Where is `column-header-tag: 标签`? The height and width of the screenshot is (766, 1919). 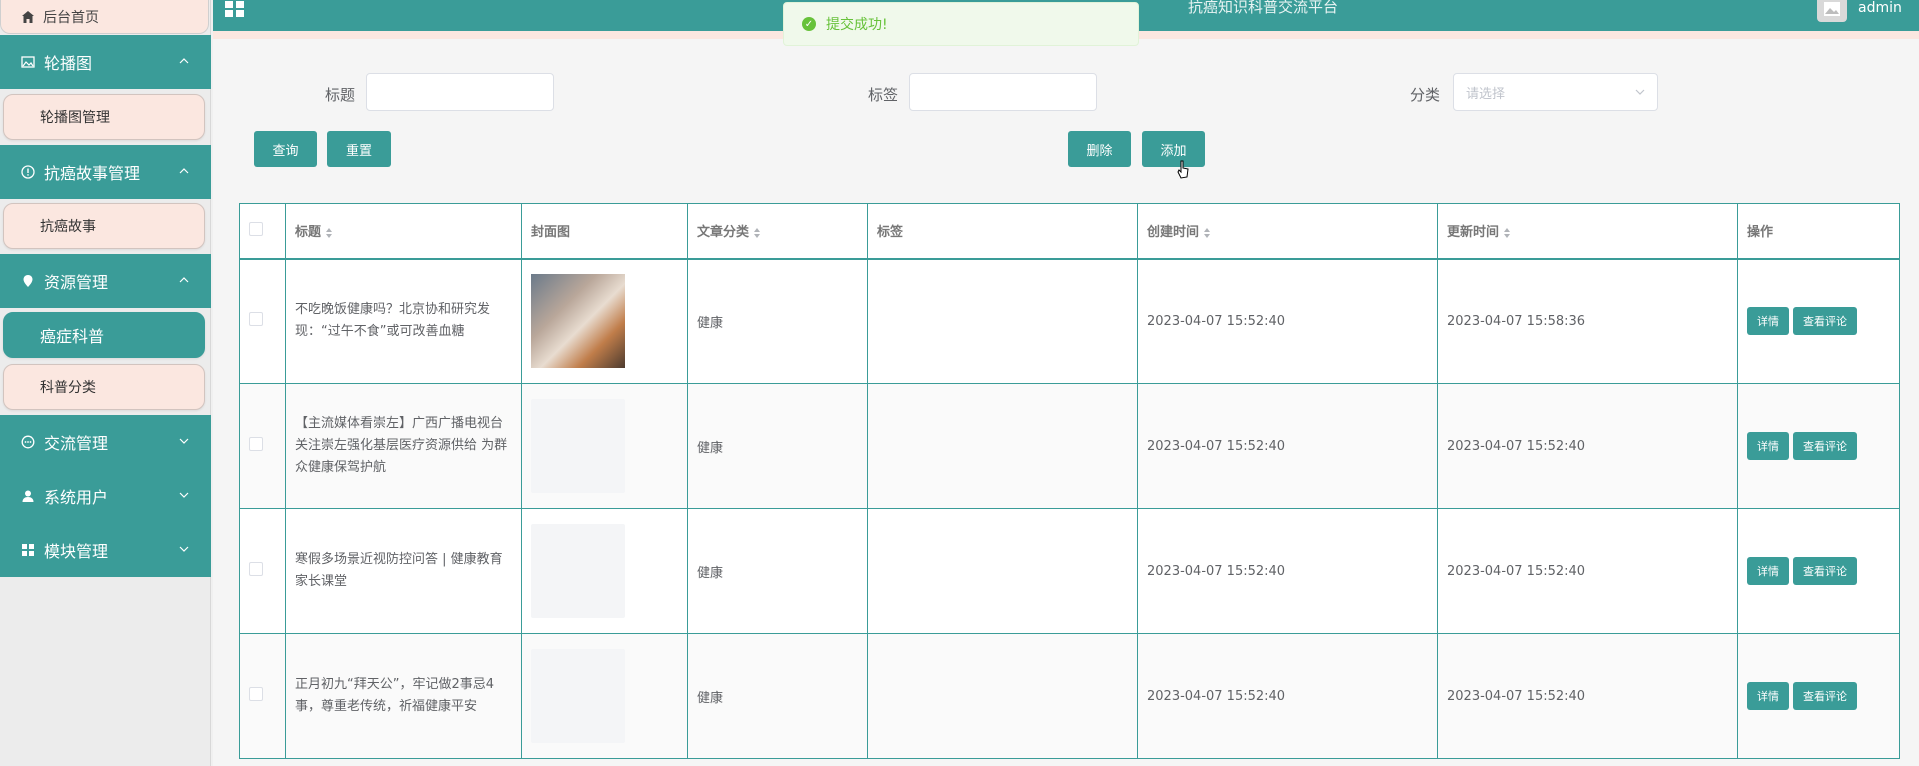 column-header-tag: 标签 is located at coordinates (1002, 231).